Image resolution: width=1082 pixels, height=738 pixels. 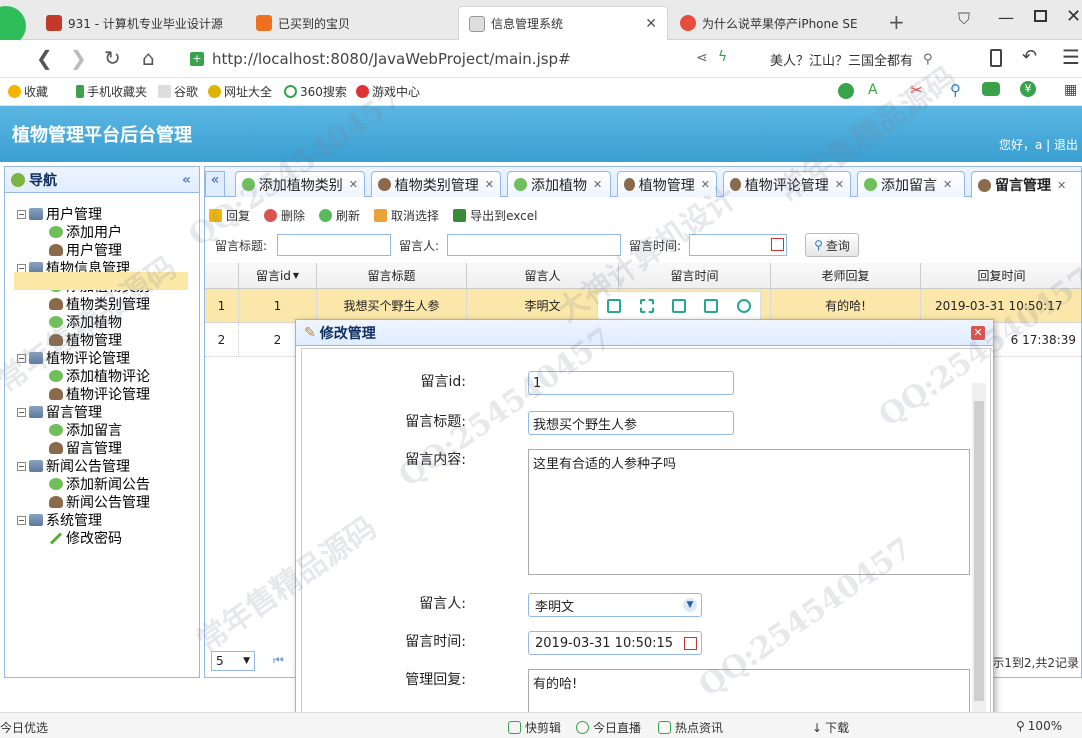 I want to click on refresh-icon: ↻, so click(x=112, y=58).